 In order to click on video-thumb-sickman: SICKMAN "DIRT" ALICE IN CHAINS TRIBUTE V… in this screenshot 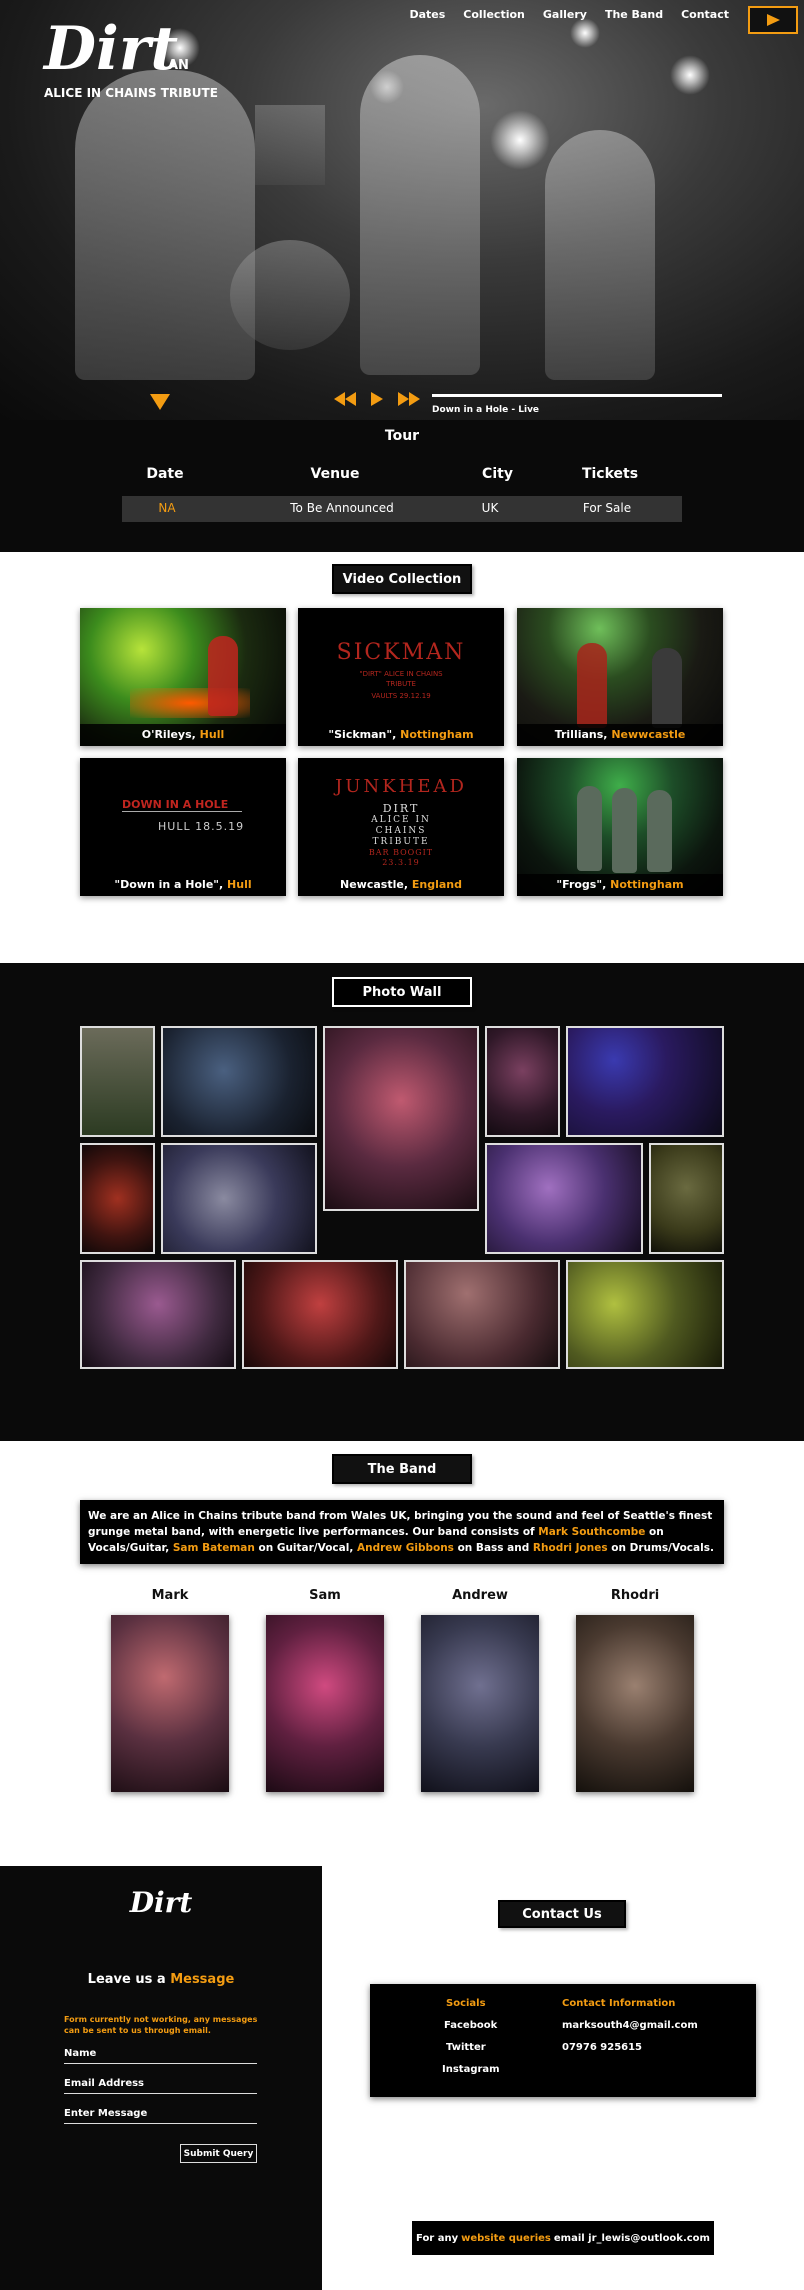, I will do `click(401, 677)`.